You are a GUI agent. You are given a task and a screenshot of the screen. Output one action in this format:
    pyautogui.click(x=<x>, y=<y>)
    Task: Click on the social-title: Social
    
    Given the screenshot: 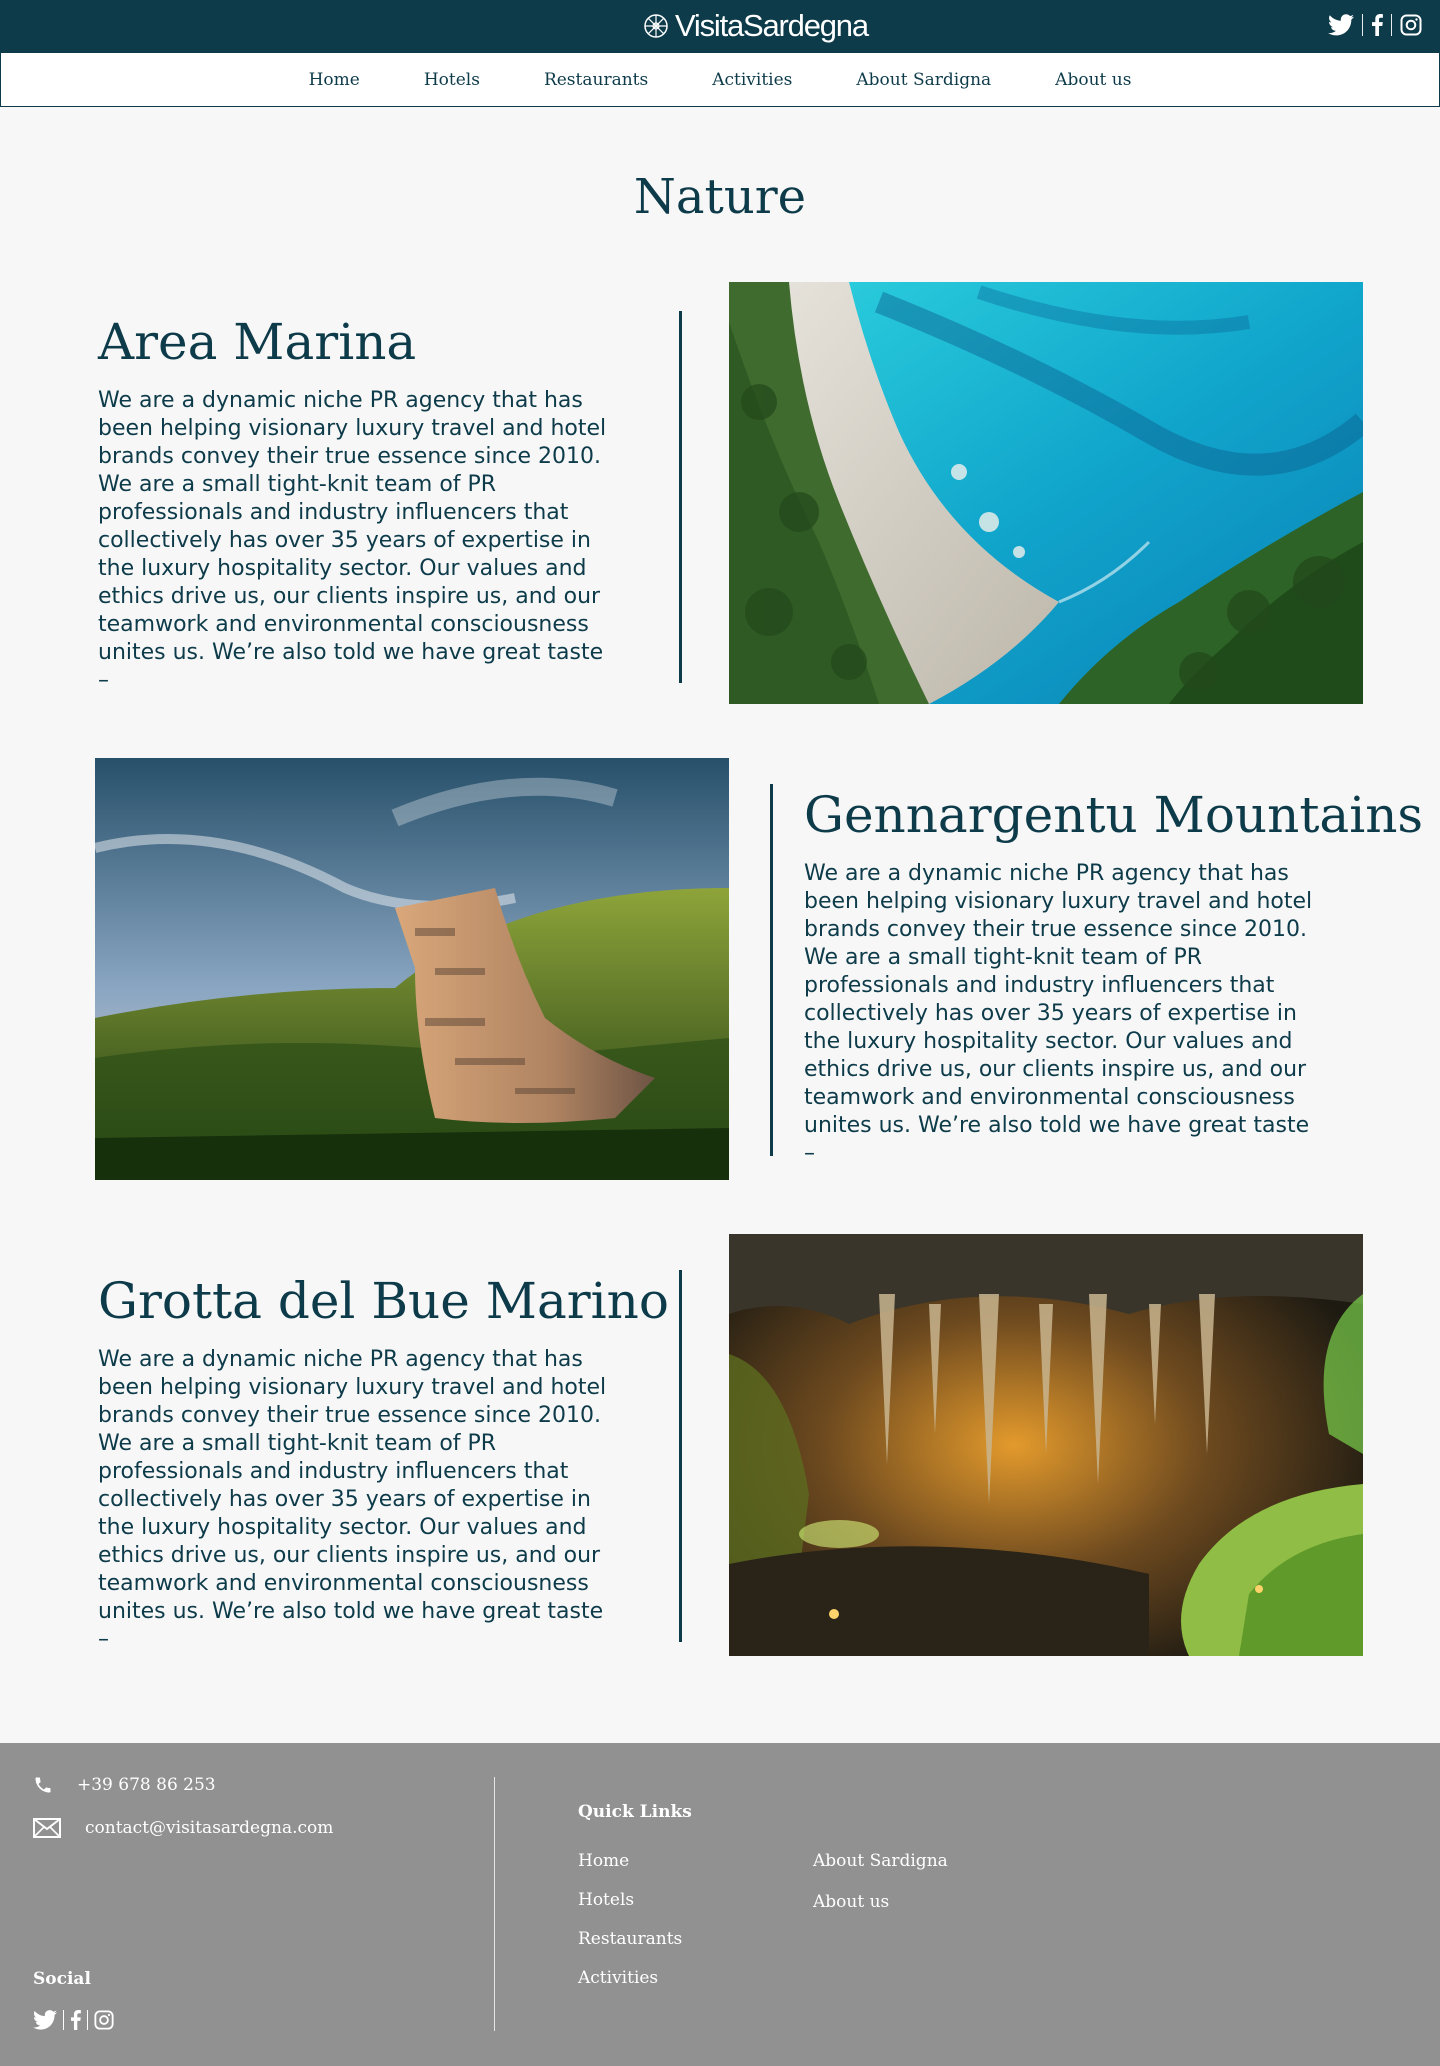 What is the action you would take?
    pyautogui.click(x=62, y=1979)
    